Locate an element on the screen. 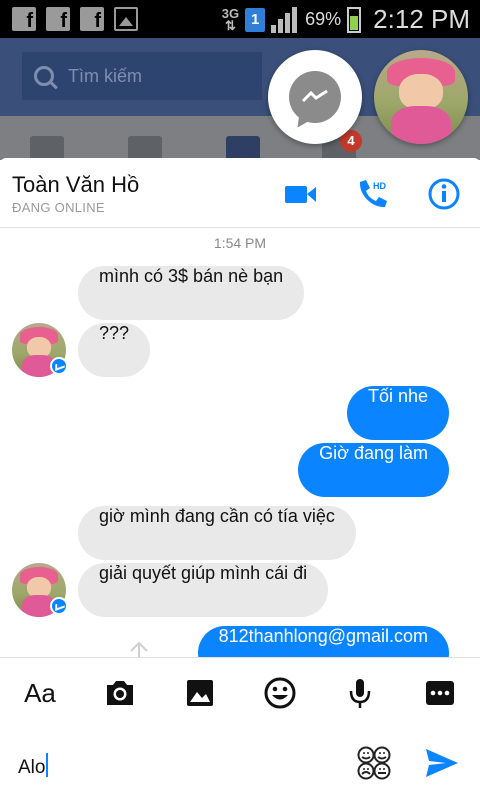  search-icon is located at coordinates (44, 76).